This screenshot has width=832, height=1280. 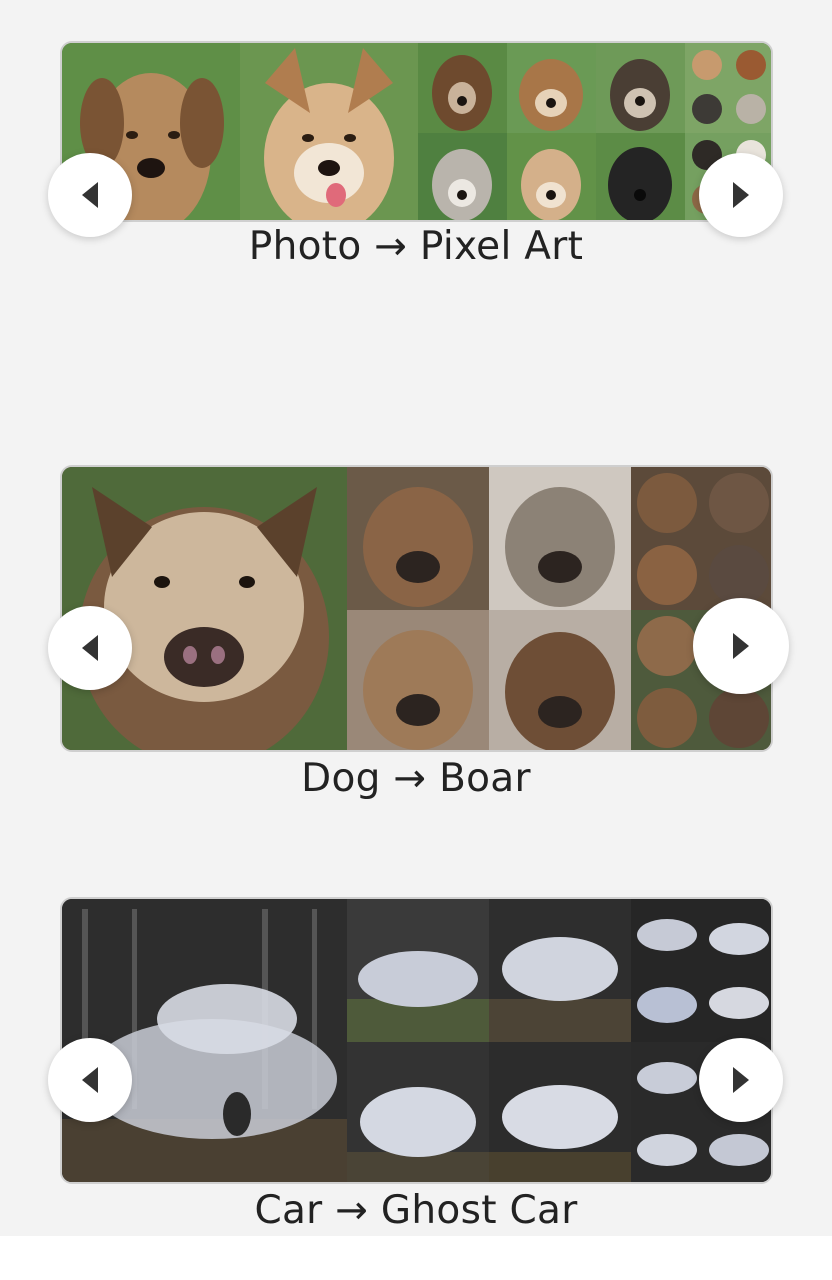 What do you see at coordinates (416, 1210) in the screenshot?
I see `carousel-caption: Car → Ghost Car` at bounding box center [416, 1210].